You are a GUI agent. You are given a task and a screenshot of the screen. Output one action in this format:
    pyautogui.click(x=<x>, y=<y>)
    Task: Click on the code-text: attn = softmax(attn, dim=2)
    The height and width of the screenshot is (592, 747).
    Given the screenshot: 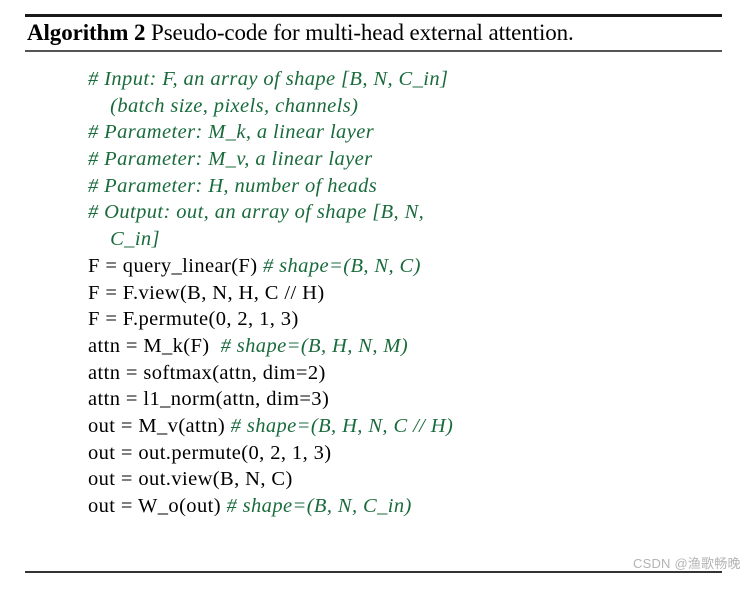 What is the action you would take?
    pyautogui.click(x=207, y=372)
    